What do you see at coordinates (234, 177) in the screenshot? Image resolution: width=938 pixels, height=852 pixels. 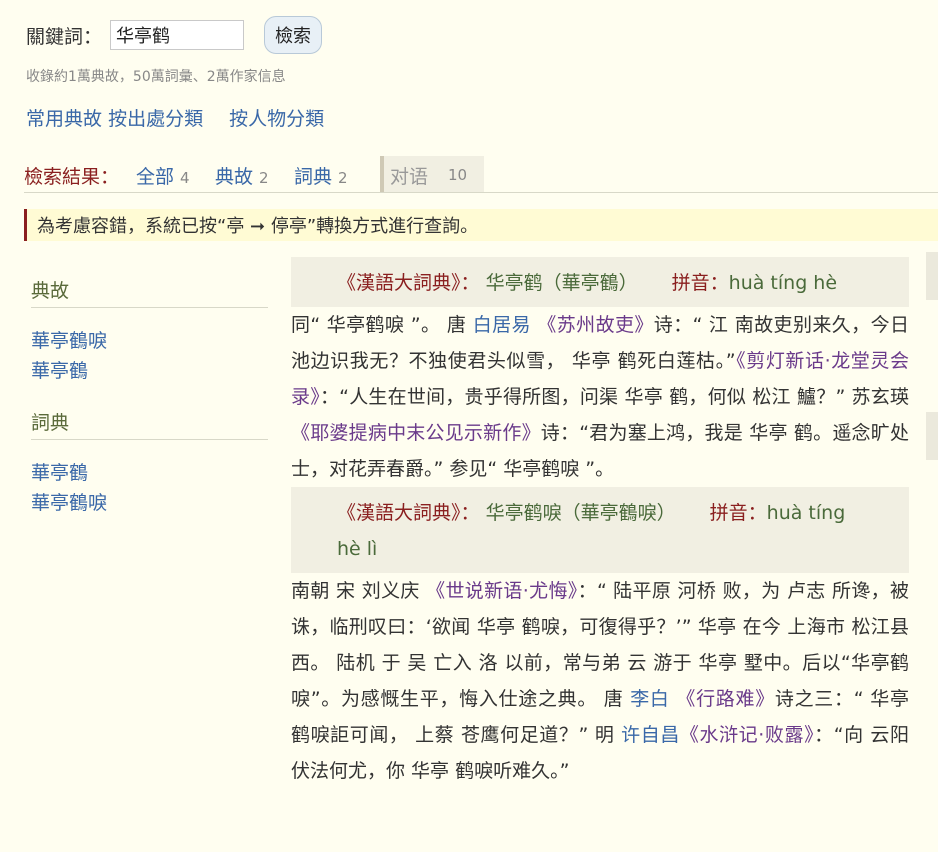 I see `tab-allusions-label: 典故` at bounding box center [234, 177].